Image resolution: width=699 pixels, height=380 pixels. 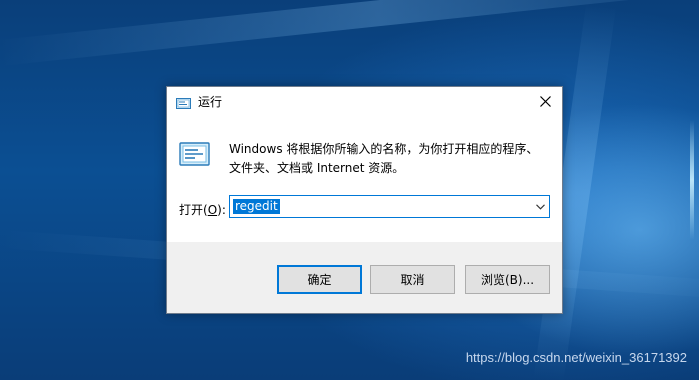 I want to click on cancel-button: 取消, so click(x=412, y=279).